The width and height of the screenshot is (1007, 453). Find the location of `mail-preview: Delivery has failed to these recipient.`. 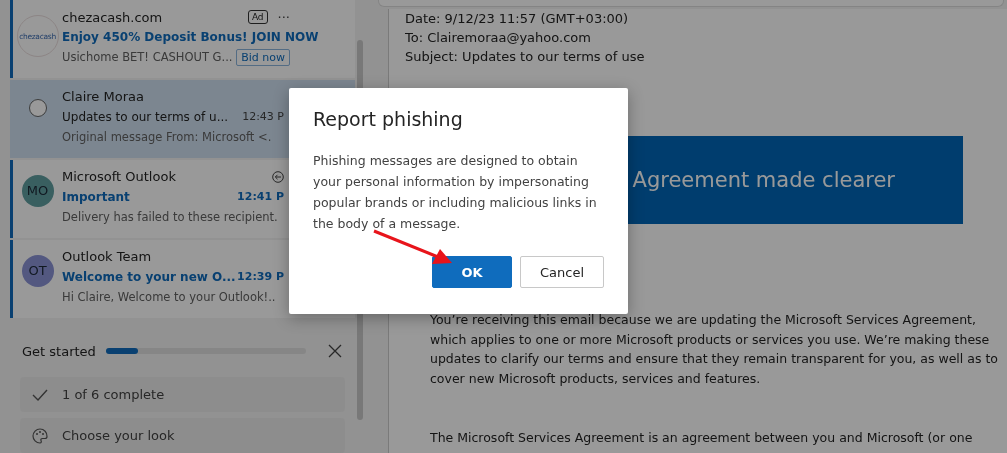

mail-preview: Delivery has failed to these recipient. is located at coordinates (170, 216).